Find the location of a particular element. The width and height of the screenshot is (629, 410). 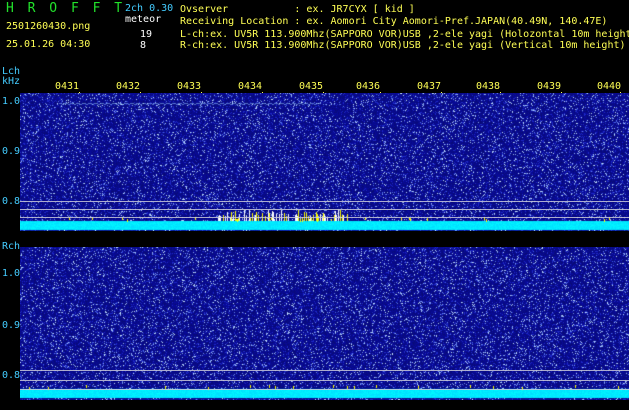

time-tick: 0435 is located at coordinates (311, 86).